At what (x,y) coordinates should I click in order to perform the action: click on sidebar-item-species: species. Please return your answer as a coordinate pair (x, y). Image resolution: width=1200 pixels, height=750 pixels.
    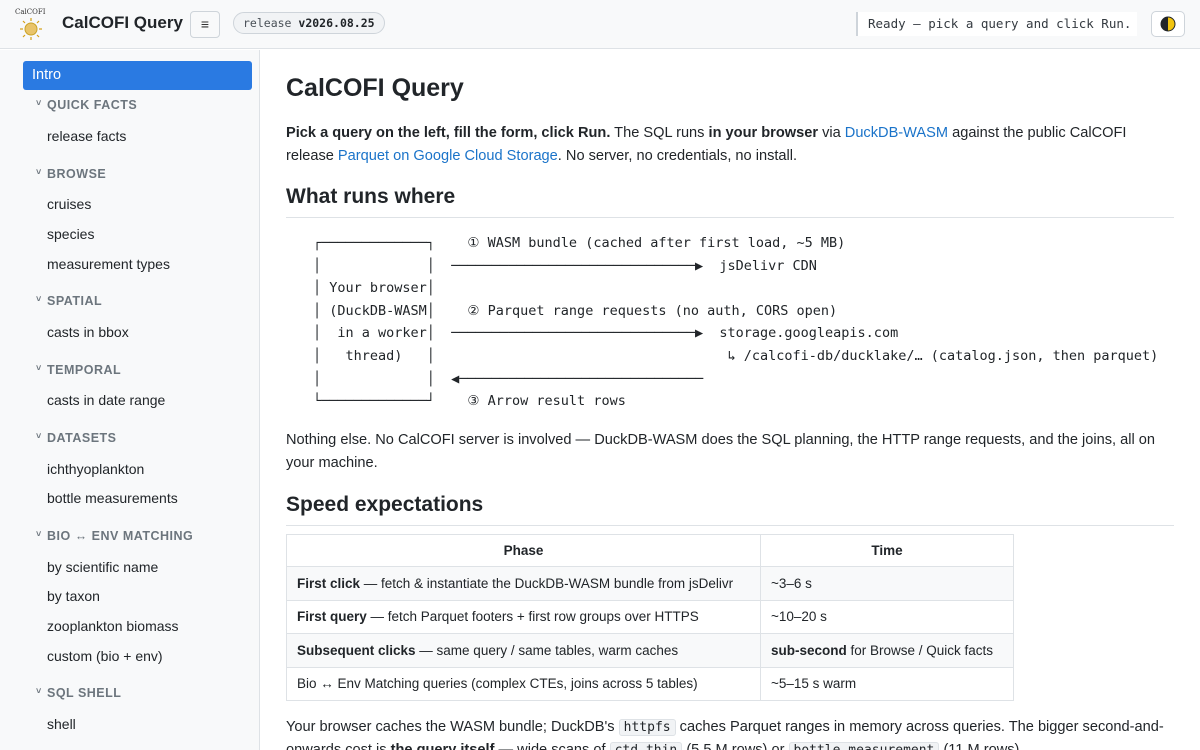
    Looking at the image, I should click on (70, 234).